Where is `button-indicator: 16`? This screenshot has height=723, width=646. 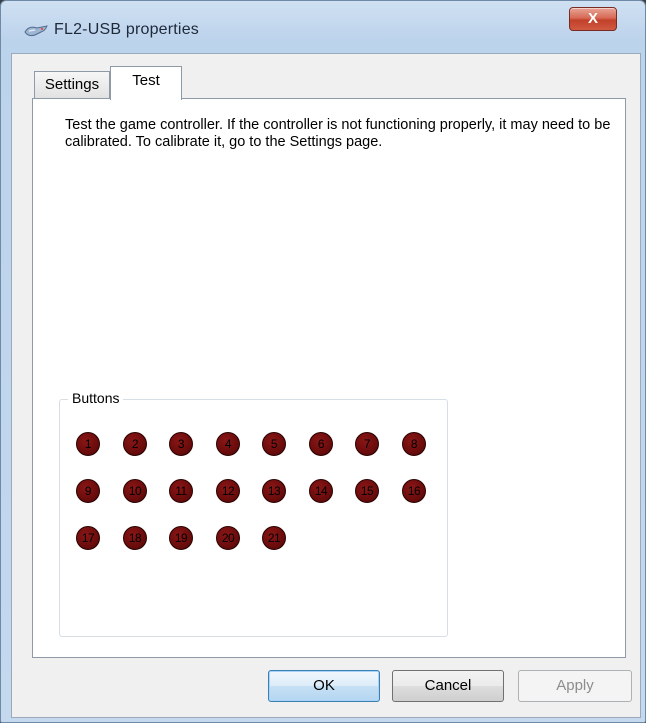 button-indicator: 16 is located at coordinates (414, 491).